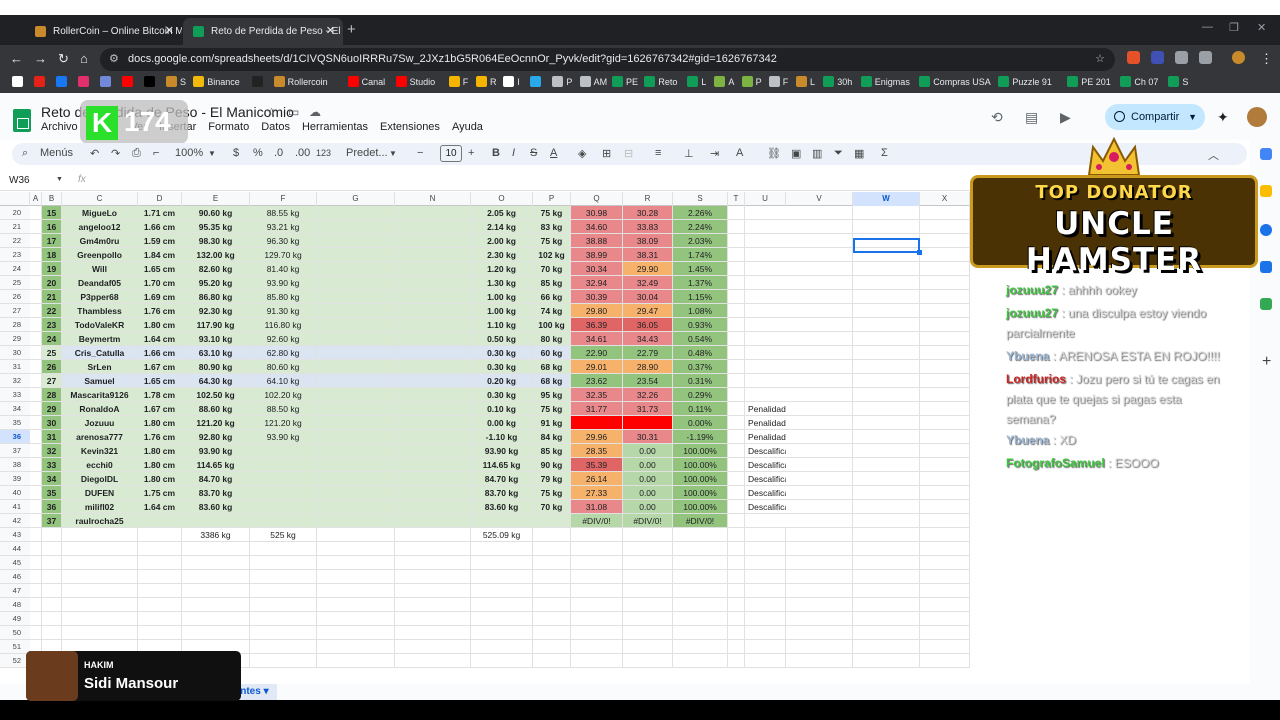  I want to click on column-header-v: V, so click(819, 199).